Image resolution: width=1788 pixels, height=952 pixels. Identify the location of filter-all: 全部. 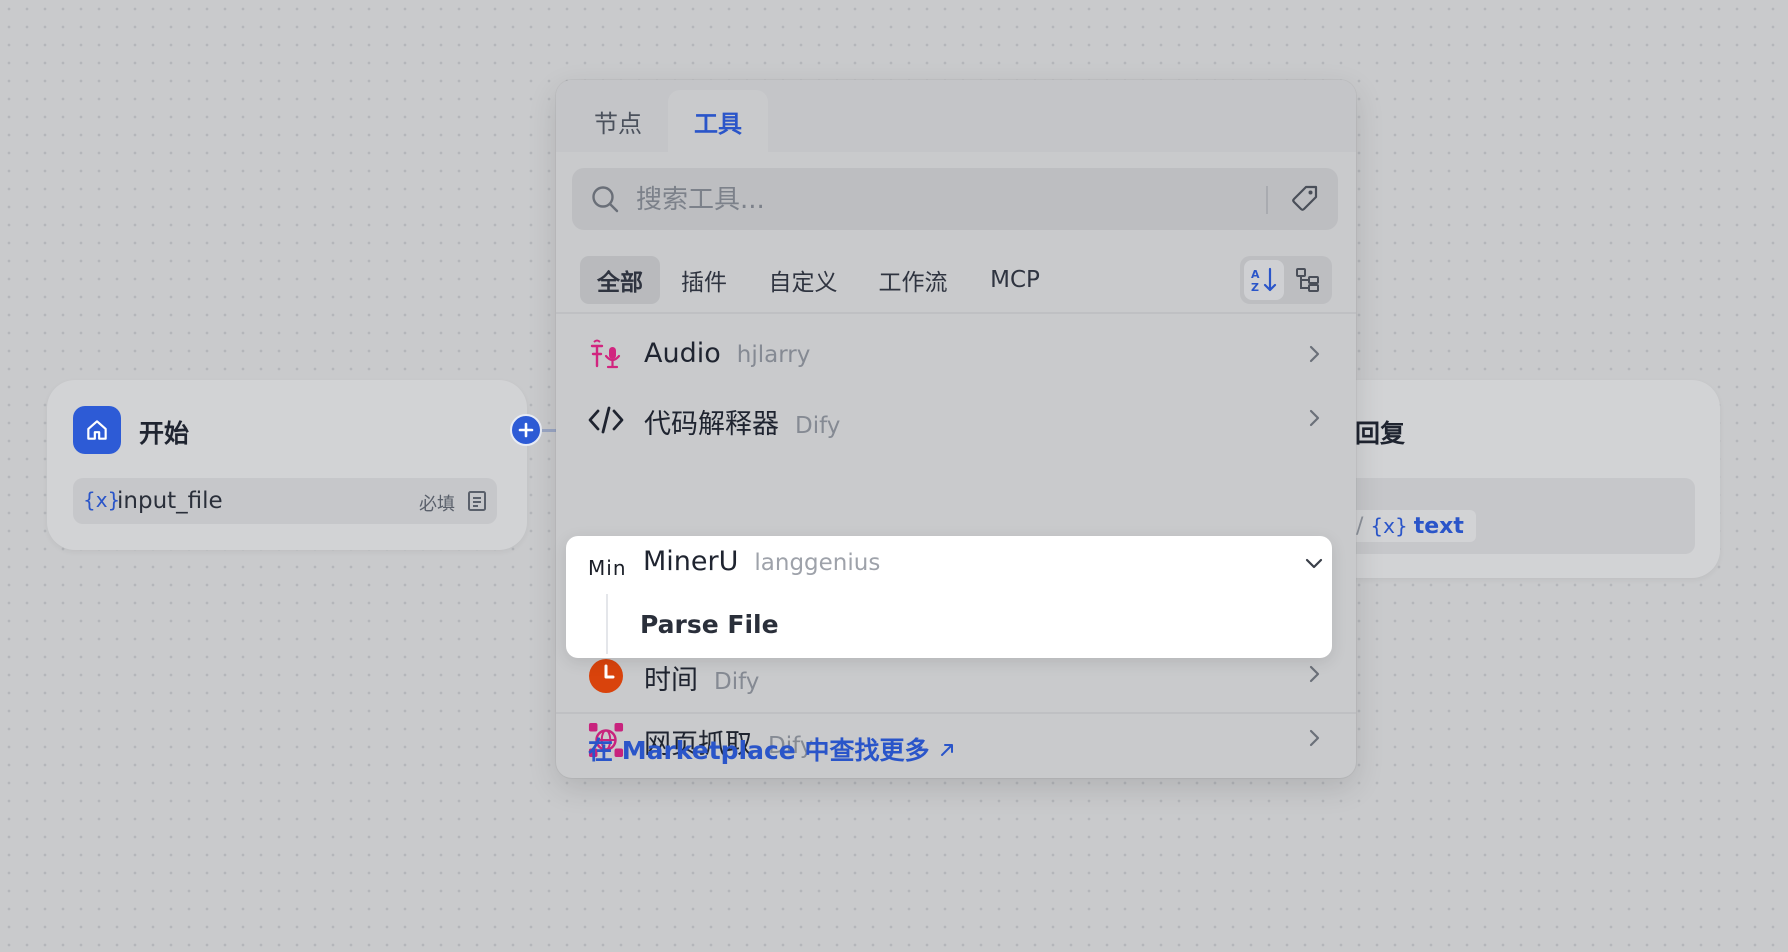
(620, 280).